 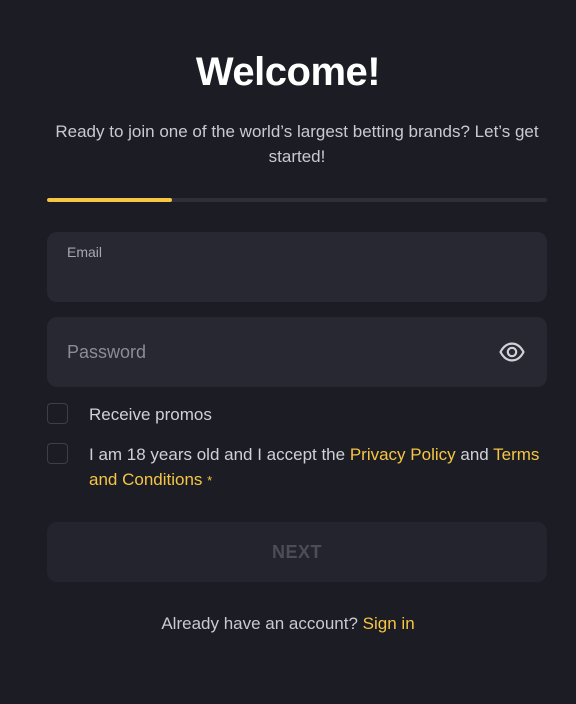 I want to click on email-field: Email, so click(x=297, y=267).